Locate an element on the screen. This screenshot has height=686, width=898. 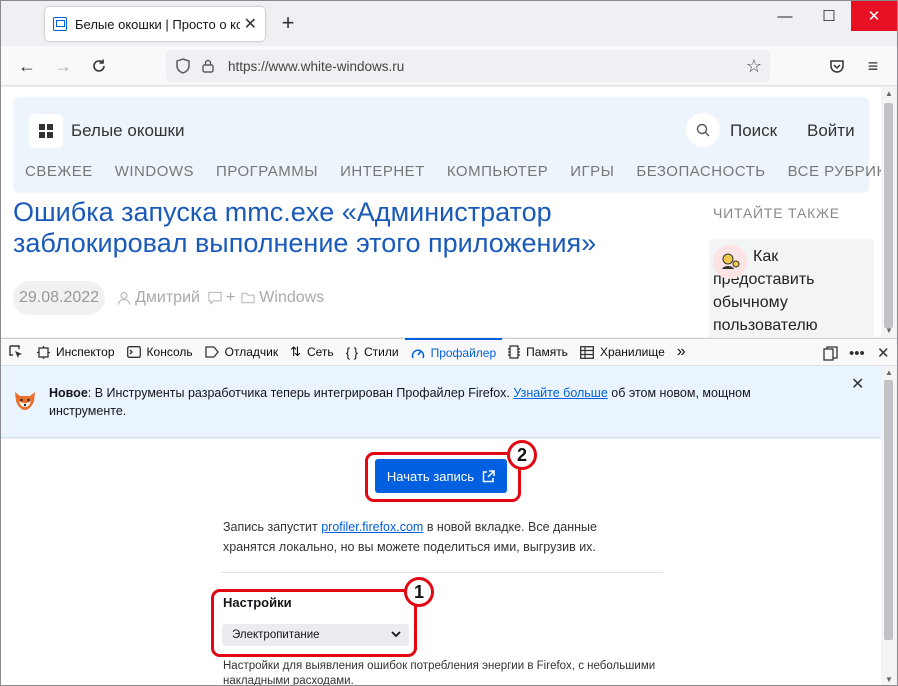
notice-close-icon: ✕ is located at coordinates (857, 385).